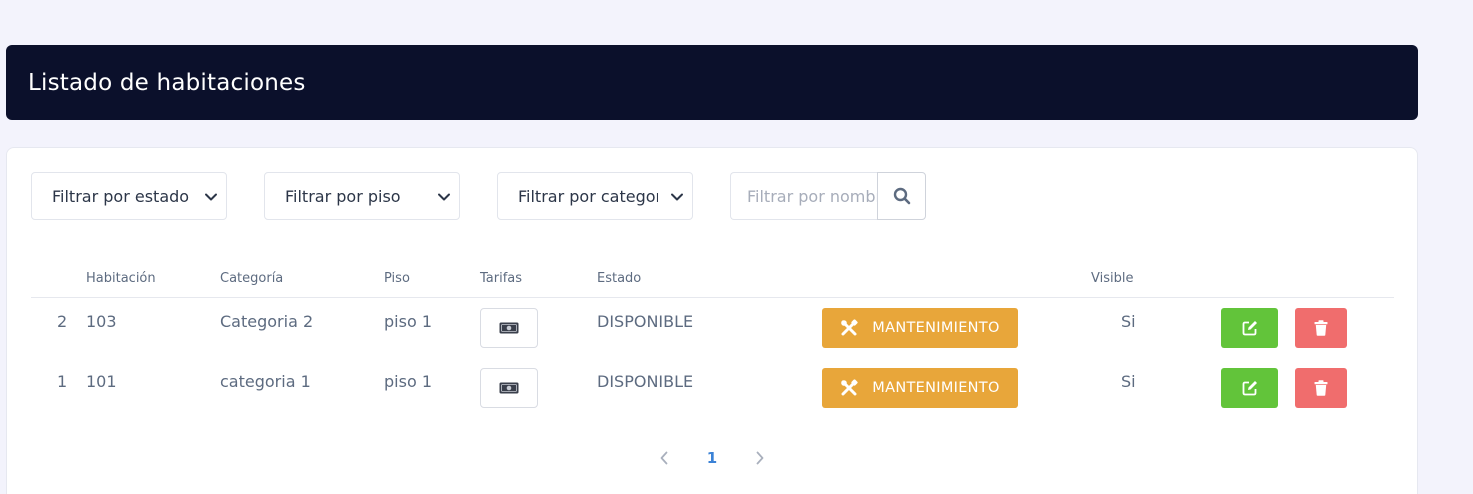 The width and height of the screenshot is (1473, 494). Describe the element at coordinates (343, 196) in the screenshot. I see `filter-piso-label: Filtrar por piso` at that location.